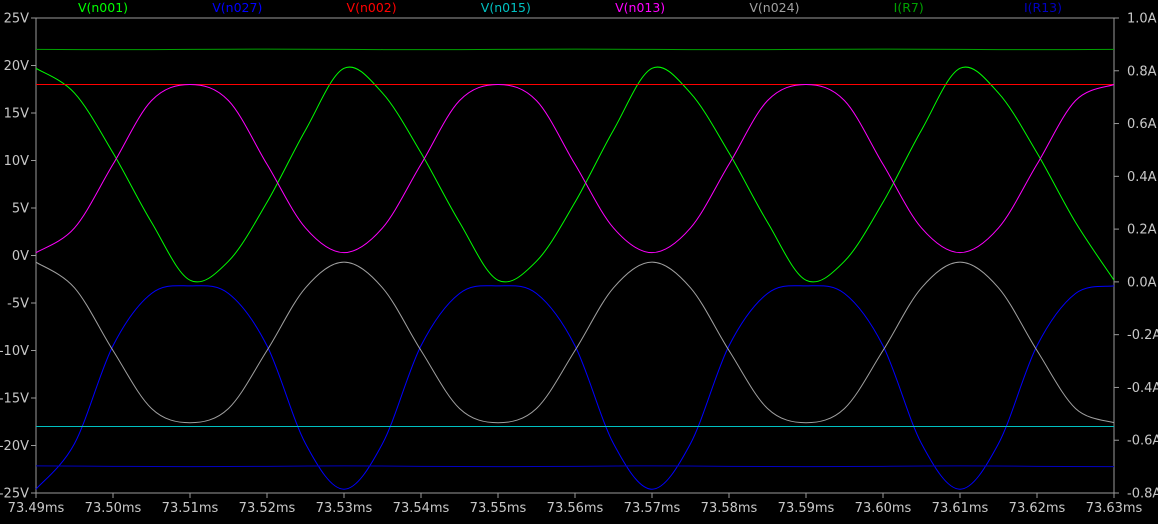 The width and height of the screenshot is (1158, 524). I want to click on y-right-tick-label: -0.8A, so click(1142, 494).